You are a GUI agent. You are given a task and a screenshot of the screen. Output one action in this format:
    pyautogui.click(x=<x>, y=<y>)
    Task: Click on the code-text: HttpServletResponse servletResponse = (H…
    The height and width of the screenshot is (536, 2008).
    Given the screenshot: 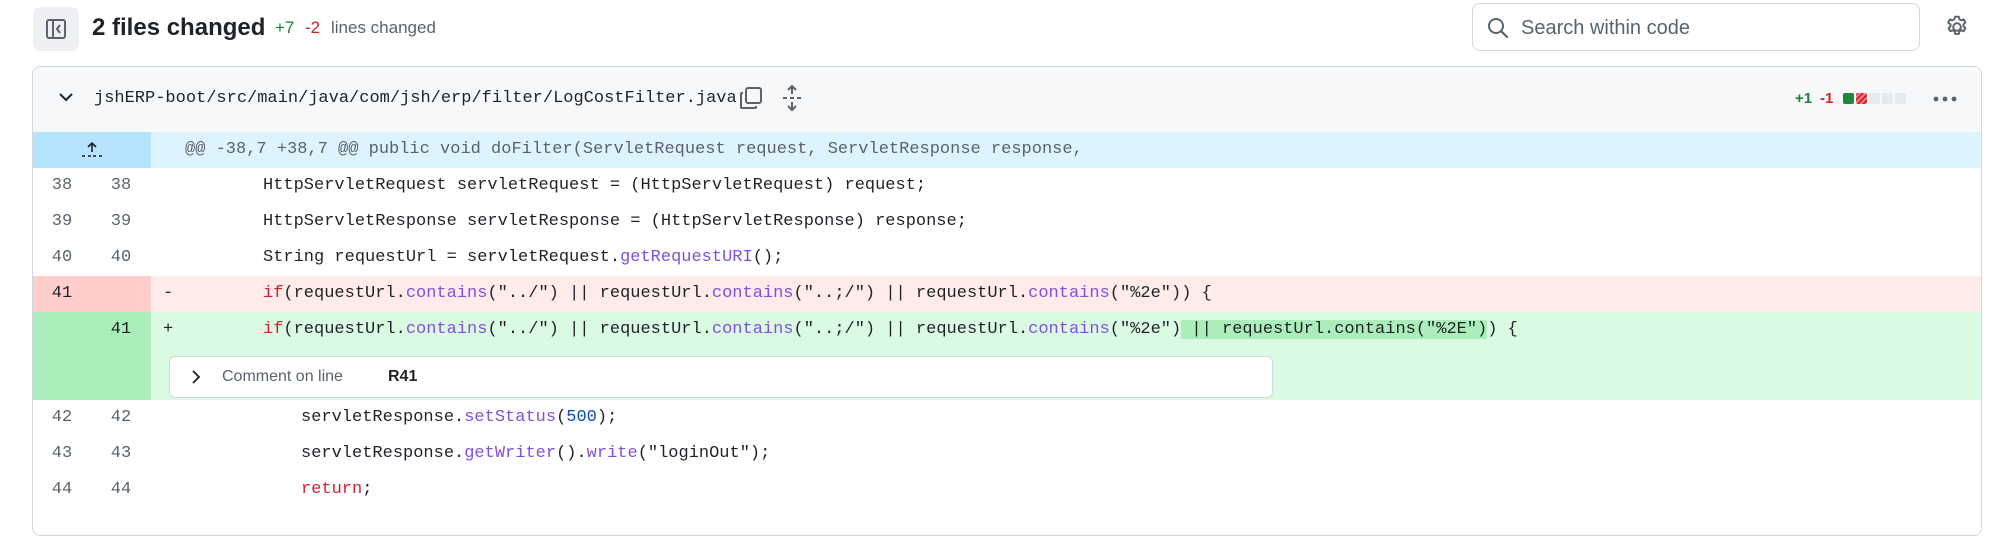 What is the action you would take?
    pyautogui.click(x=615, y=221)
    